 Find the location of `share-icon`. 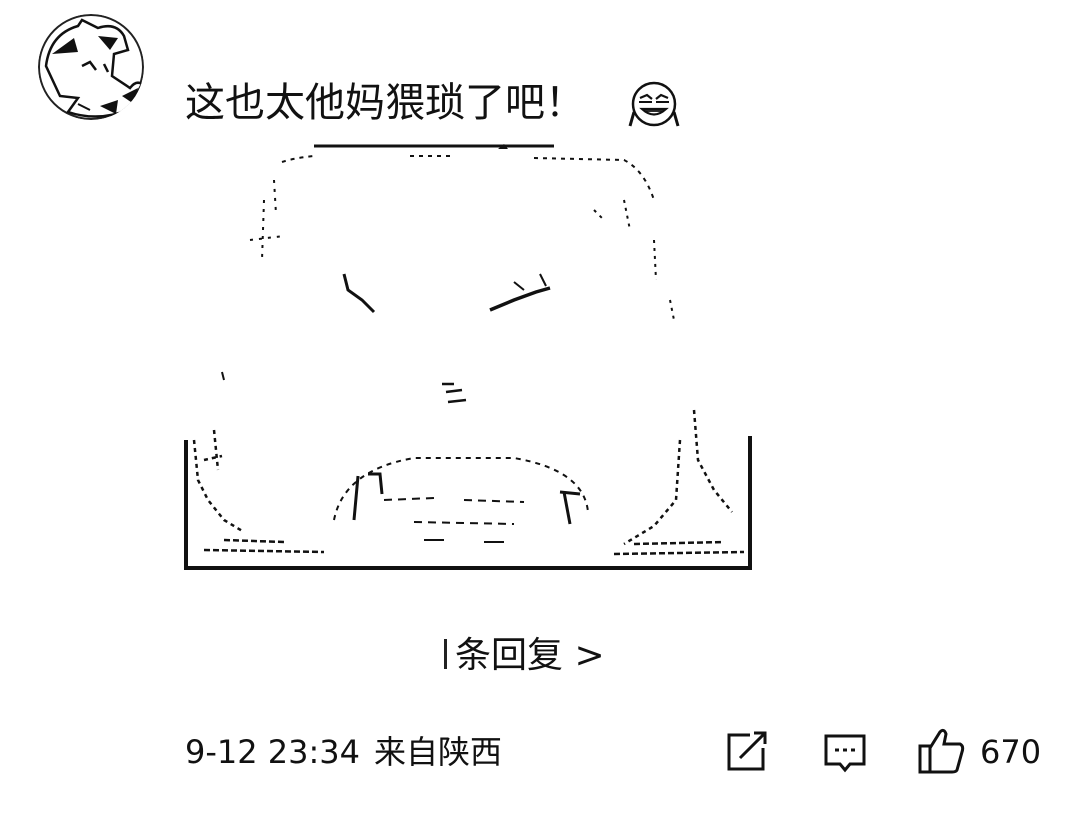

share-icon is located at coordinates (747, 751).